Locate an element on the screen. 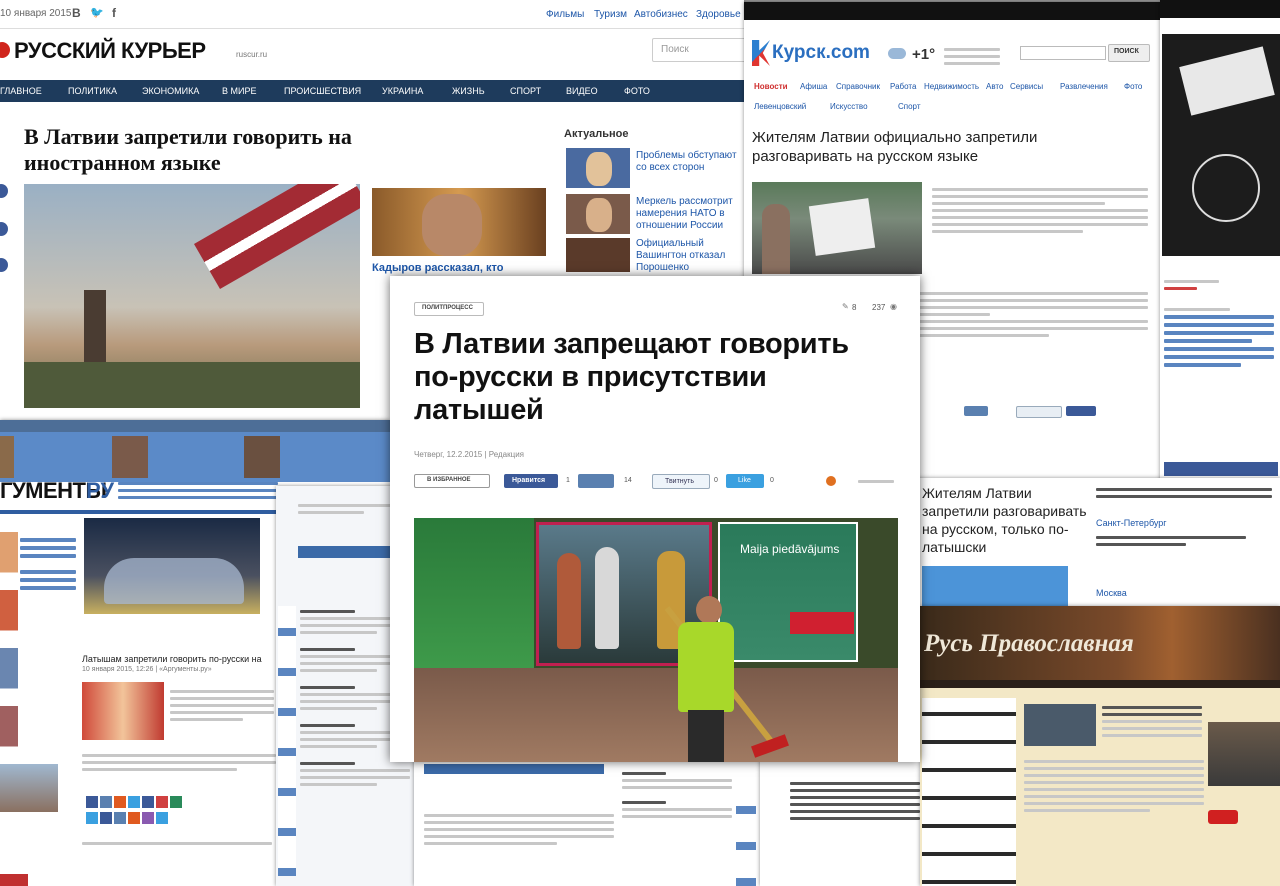 The width and height of the screenshot is (1280, 886). rus-left-col is located at coordinates (969, 792).